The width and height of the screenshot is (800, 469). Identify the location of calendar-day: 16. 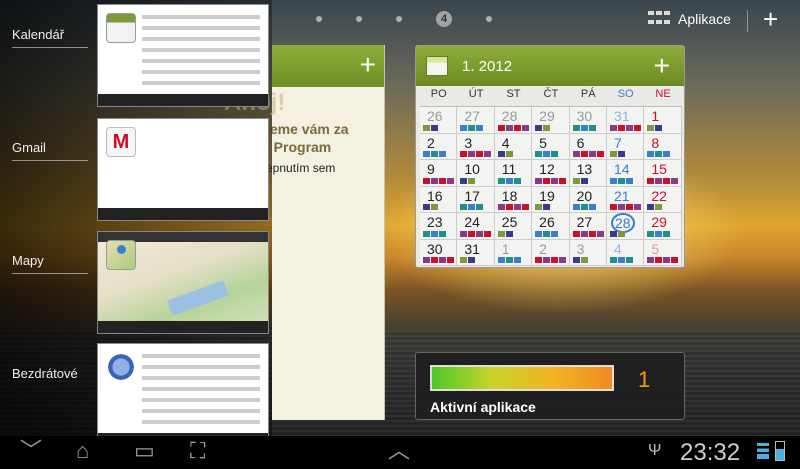
(439, 199).